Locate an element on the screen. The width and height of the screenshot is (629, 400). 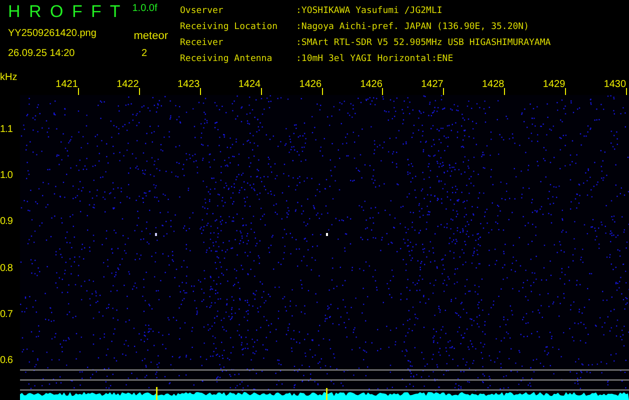
file-name: YY2509261420.png is located at coordinates (52, 33).